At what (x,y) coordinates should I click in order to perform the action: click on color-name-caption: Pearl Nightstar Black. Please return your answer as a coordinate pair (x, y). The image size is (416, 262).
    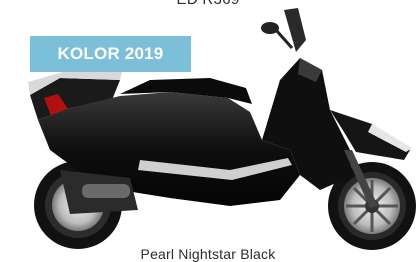
    Looking at the image, I should click on (208, 254).